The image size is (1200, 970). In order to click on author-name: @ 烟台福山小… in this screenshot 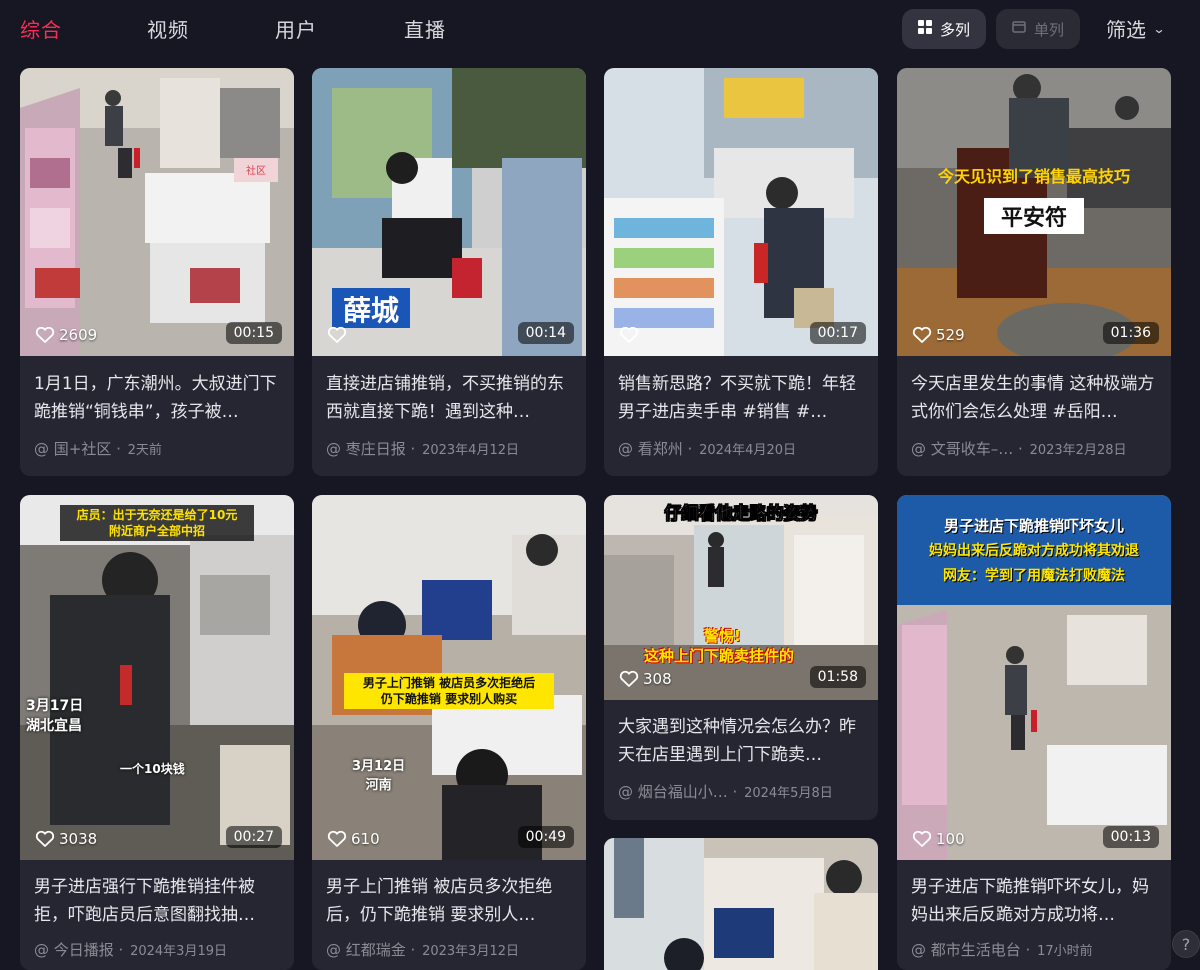, I will do `click(673, 792)`.